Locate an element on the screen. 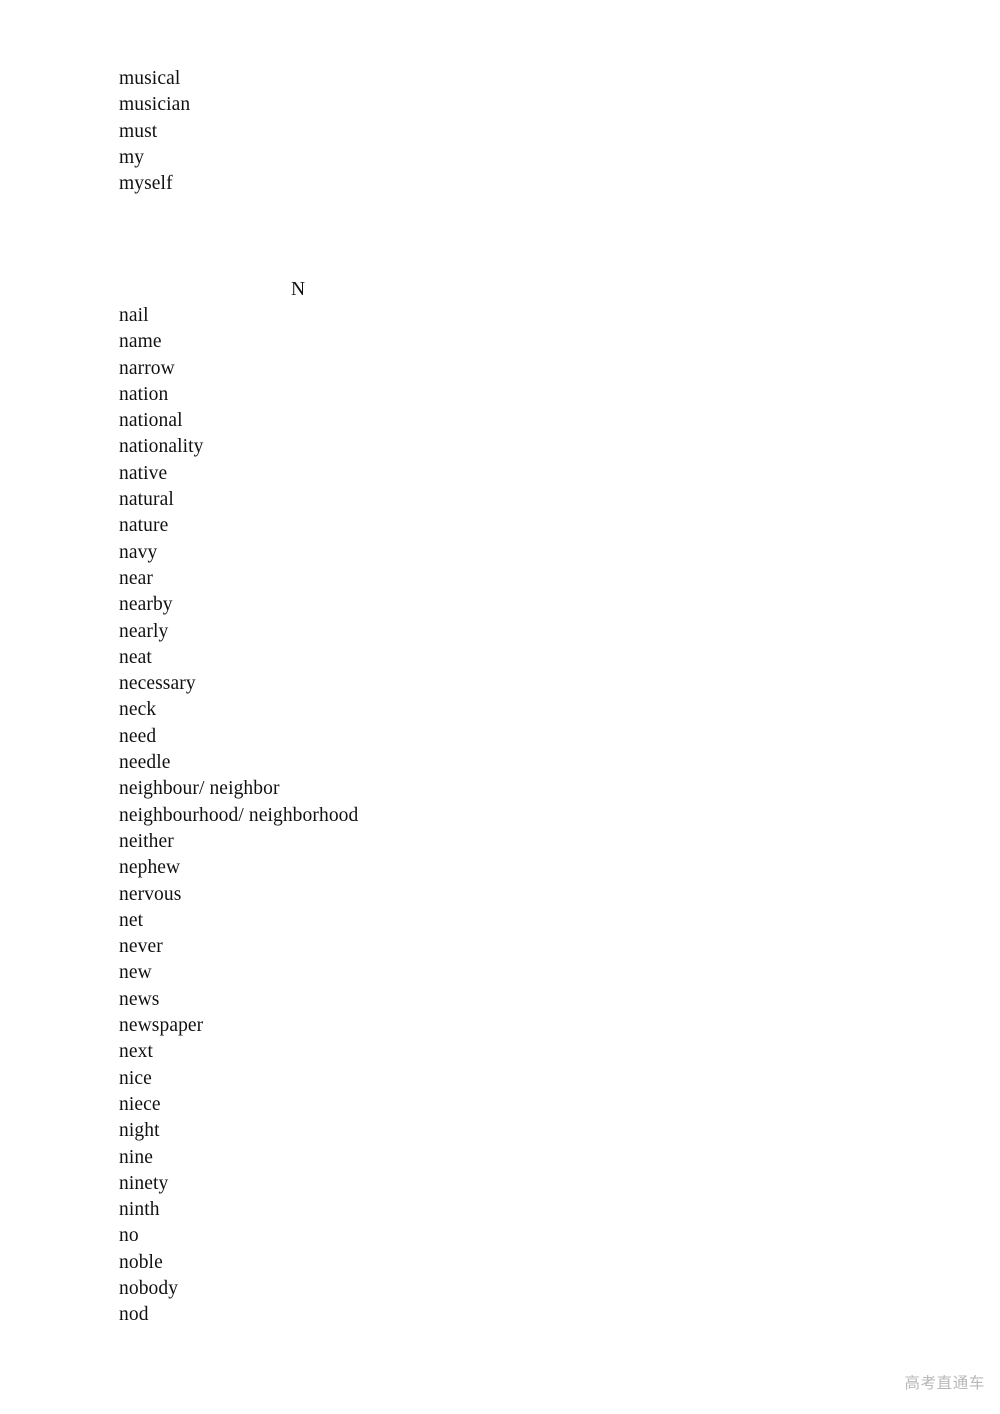 Image resolution: width=1000 pixels, height=1414 pixels. word-entry: nail is located at coordinates (134, 315).